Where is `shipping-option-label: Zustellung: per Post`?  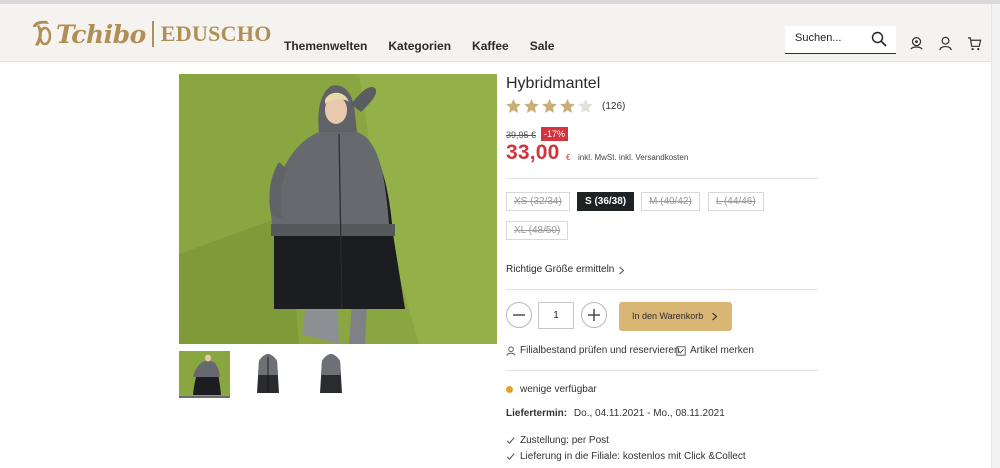 shipping-option-label: Zustellung: per Post is located at coordinates (564, 440).